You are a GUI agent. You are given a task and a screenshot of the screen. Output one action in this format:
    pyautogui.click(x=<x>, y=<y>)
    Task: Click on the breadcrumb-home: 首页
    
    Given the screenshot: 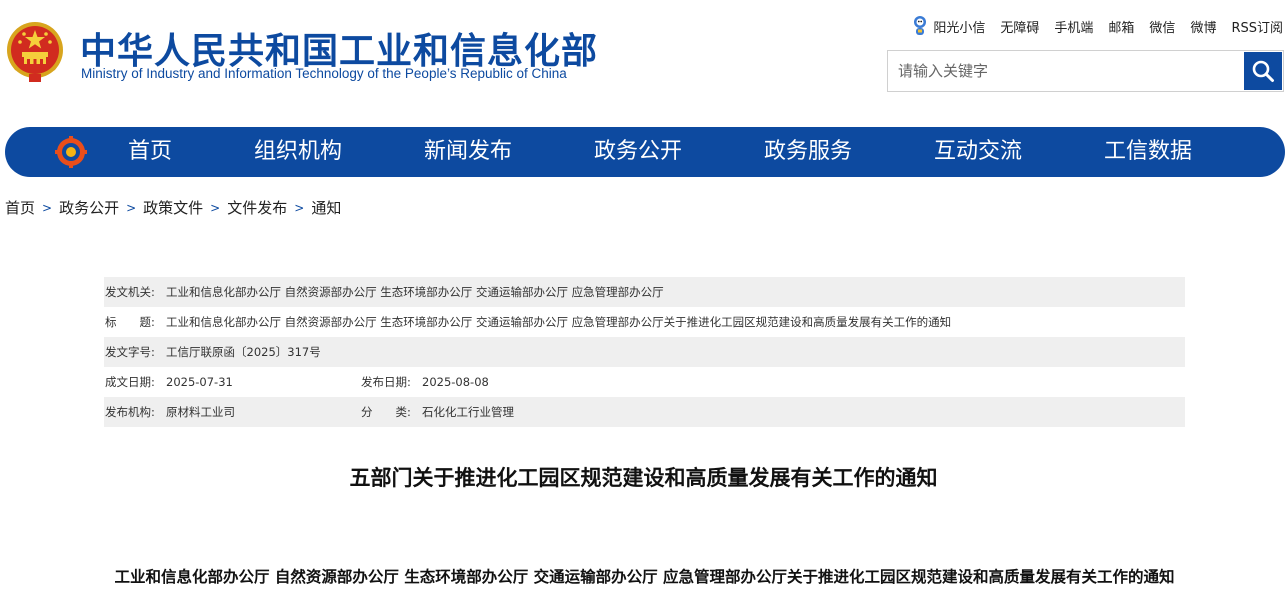 What is the action you would take?
    pyautogui.click(x=20, y=207)
    